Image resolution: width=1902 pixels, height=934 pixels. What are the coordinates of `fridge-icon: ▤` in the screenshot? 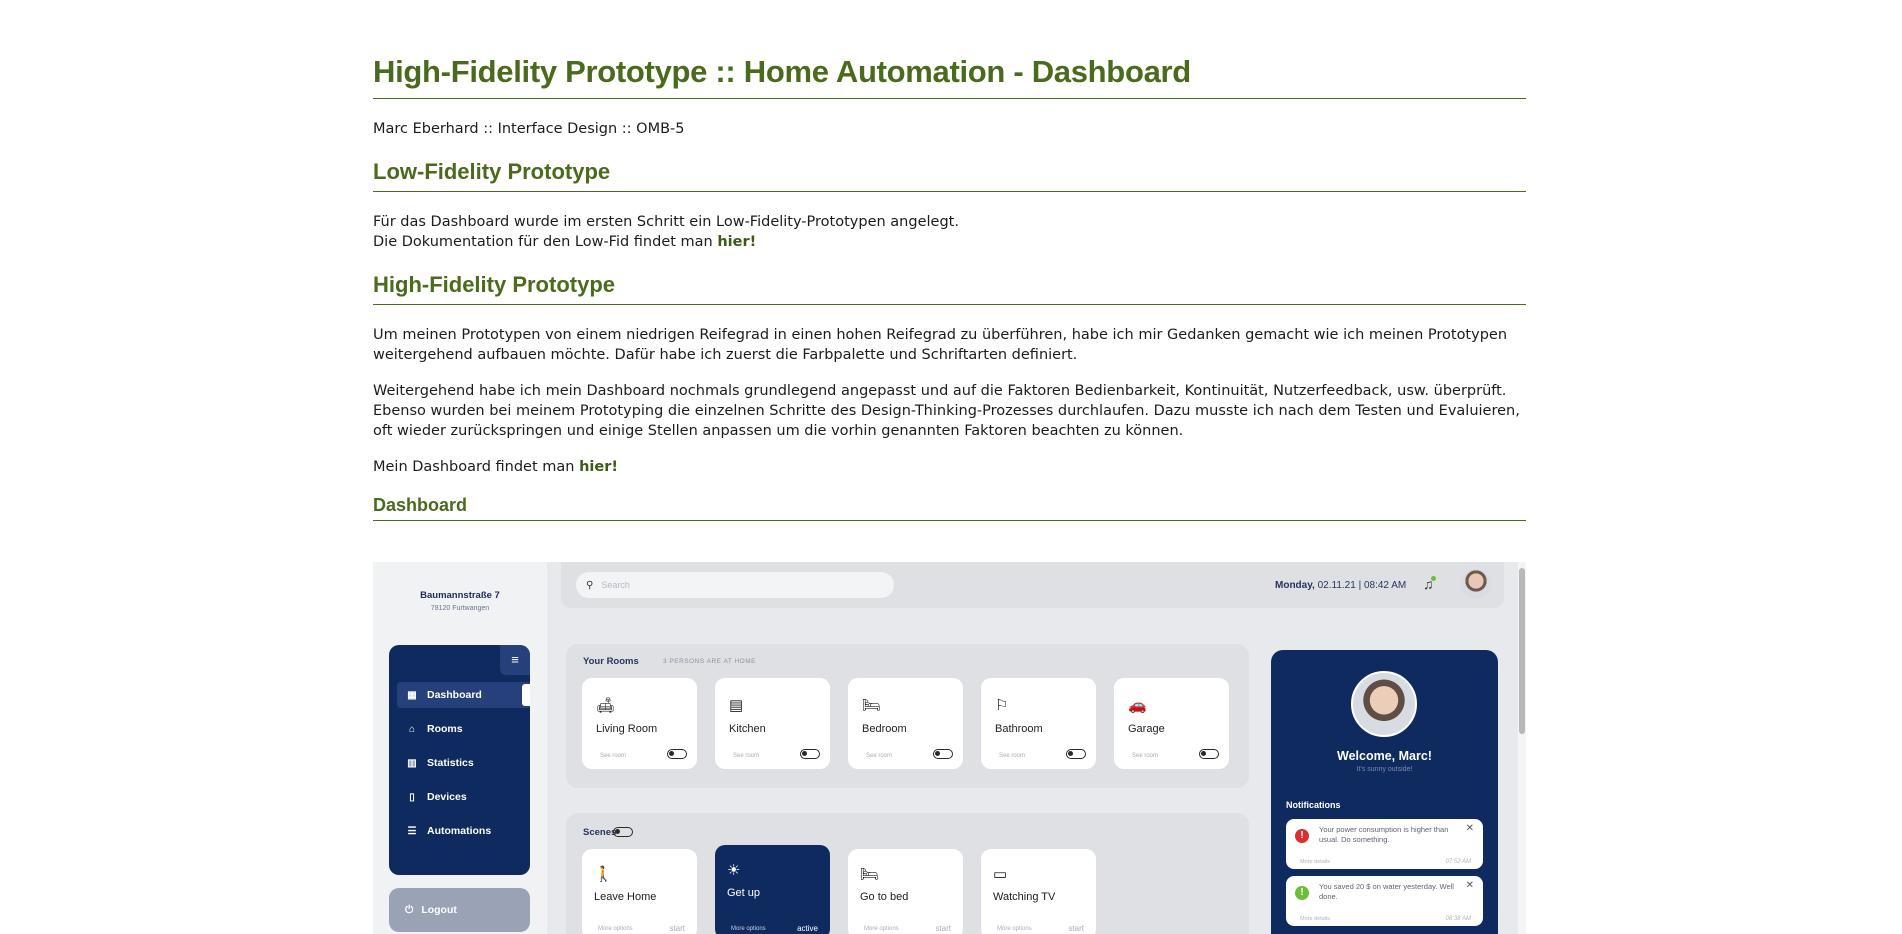 It's located at (736, 705).